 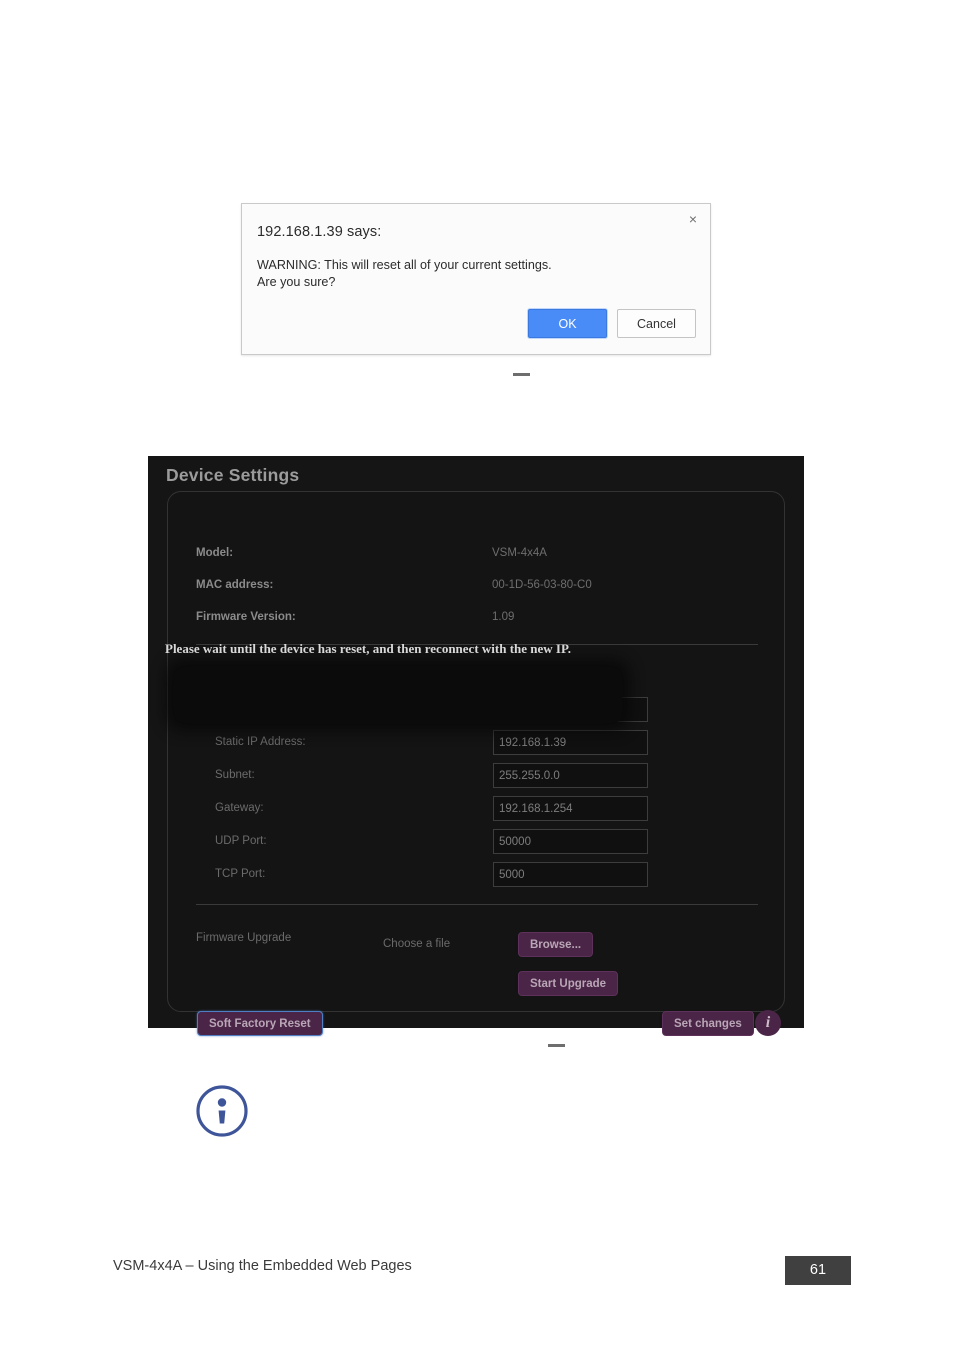 I want to click on firmware-version-value: 1.09, so click(x=503, y=617).